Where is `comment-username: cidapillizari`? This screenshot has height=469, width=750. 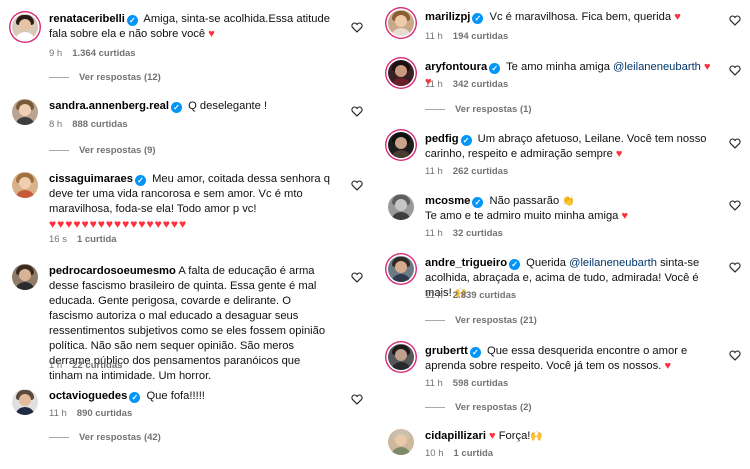
comment-username: cidapillizari is located at coordinates (455, 436).